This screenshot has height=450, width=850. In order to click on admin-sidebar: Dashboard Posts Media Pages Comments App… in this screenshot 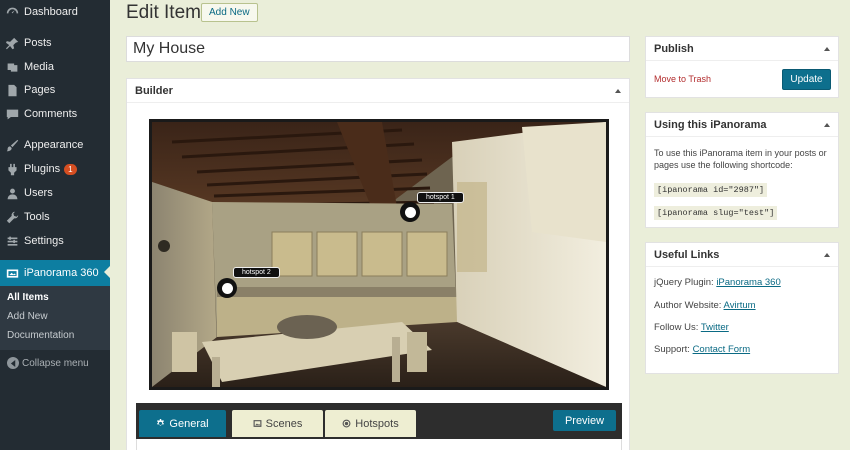, I will do `click(55, 225)`.